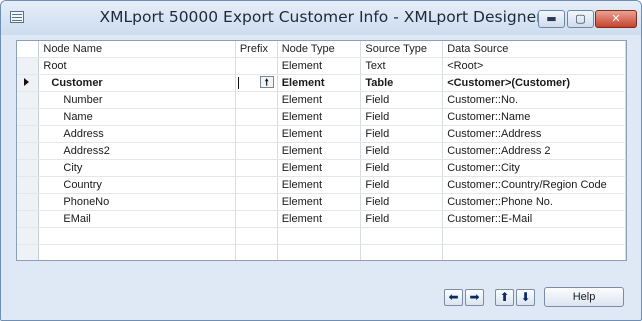  Describe the element at coordinates (504, 297) in the screenshot. I see `move-up-button: ⬆` at that location.